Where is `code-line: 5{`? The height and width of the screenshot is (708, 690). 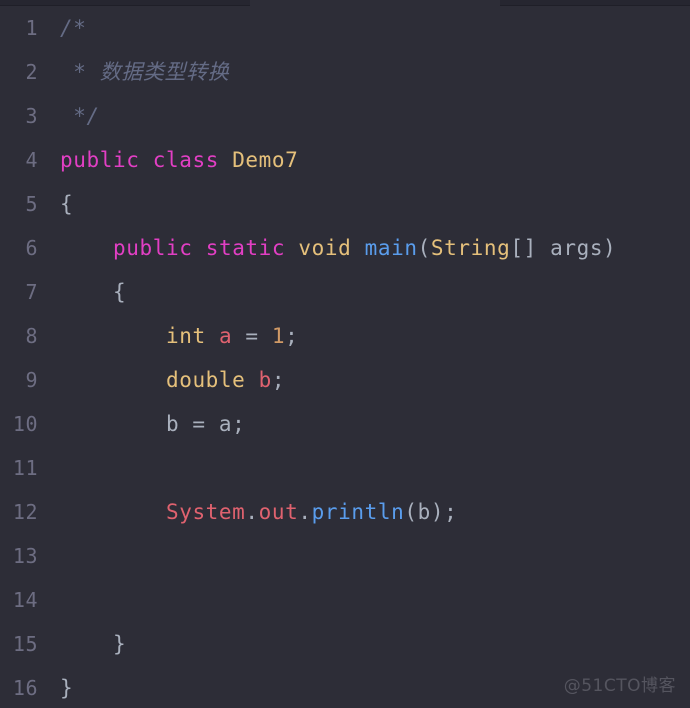 code-line: 5{ is located at coordinates (345, 204).